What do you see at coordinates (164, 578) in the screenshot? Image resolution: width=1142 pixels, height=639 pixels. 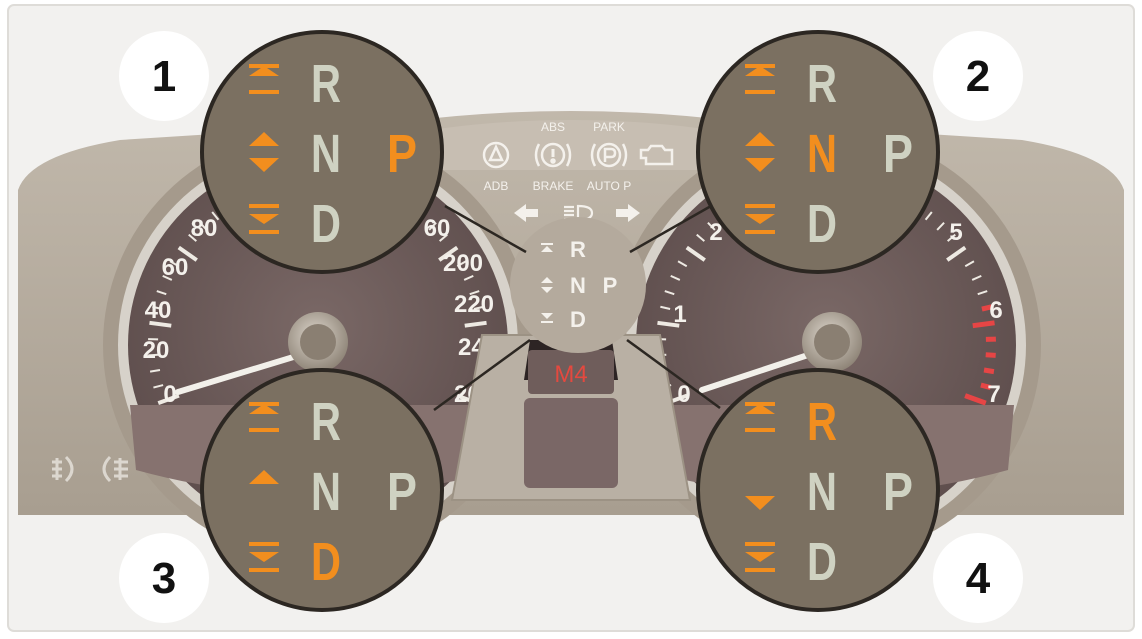 I see `callout-number: 3` at bounding box center [164, 578].